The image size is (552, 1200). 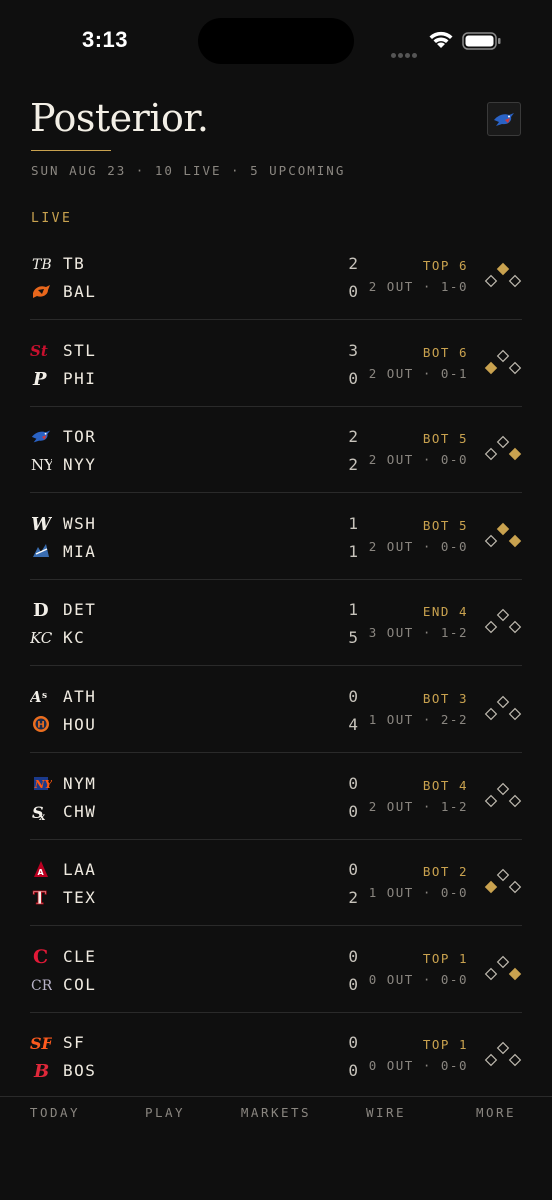 What do you see at coordinates (418, 546) in the screenshot?
I see `outs-count: 2 OUT · 0-0` at bounding box center [418, 546].